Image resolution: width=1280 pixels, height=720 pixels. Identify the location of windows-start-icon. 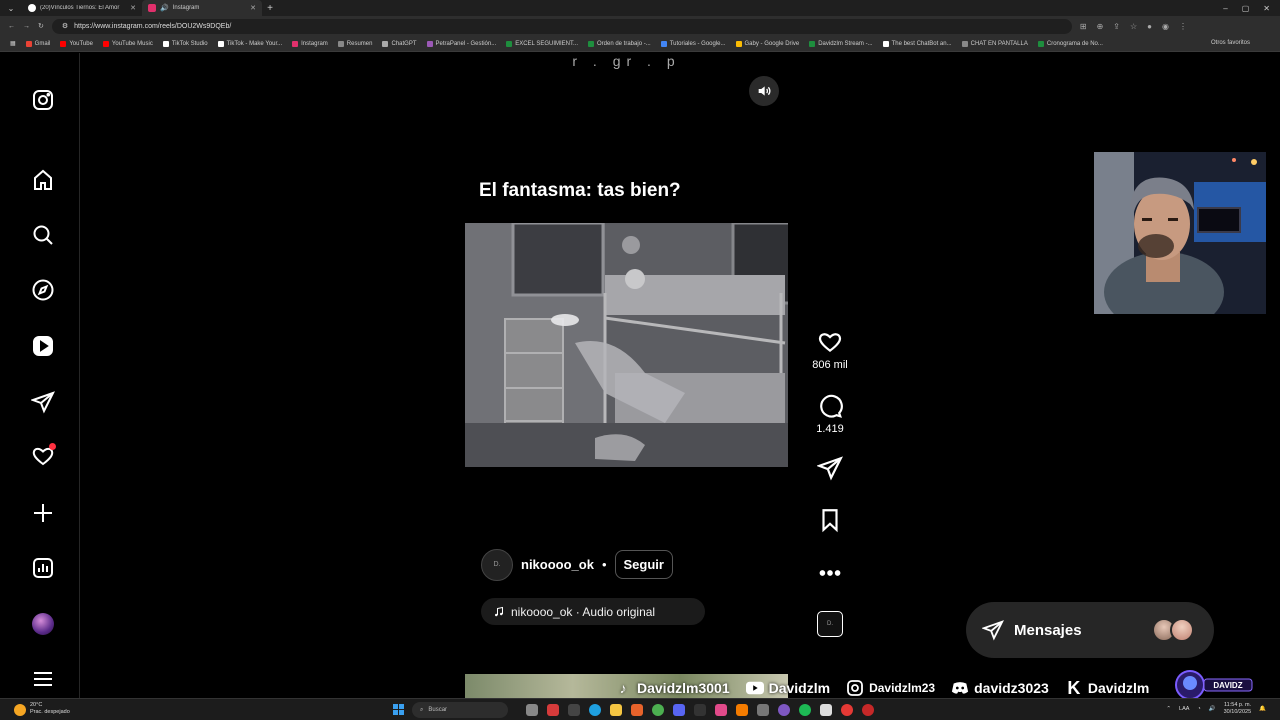
(398, 709).